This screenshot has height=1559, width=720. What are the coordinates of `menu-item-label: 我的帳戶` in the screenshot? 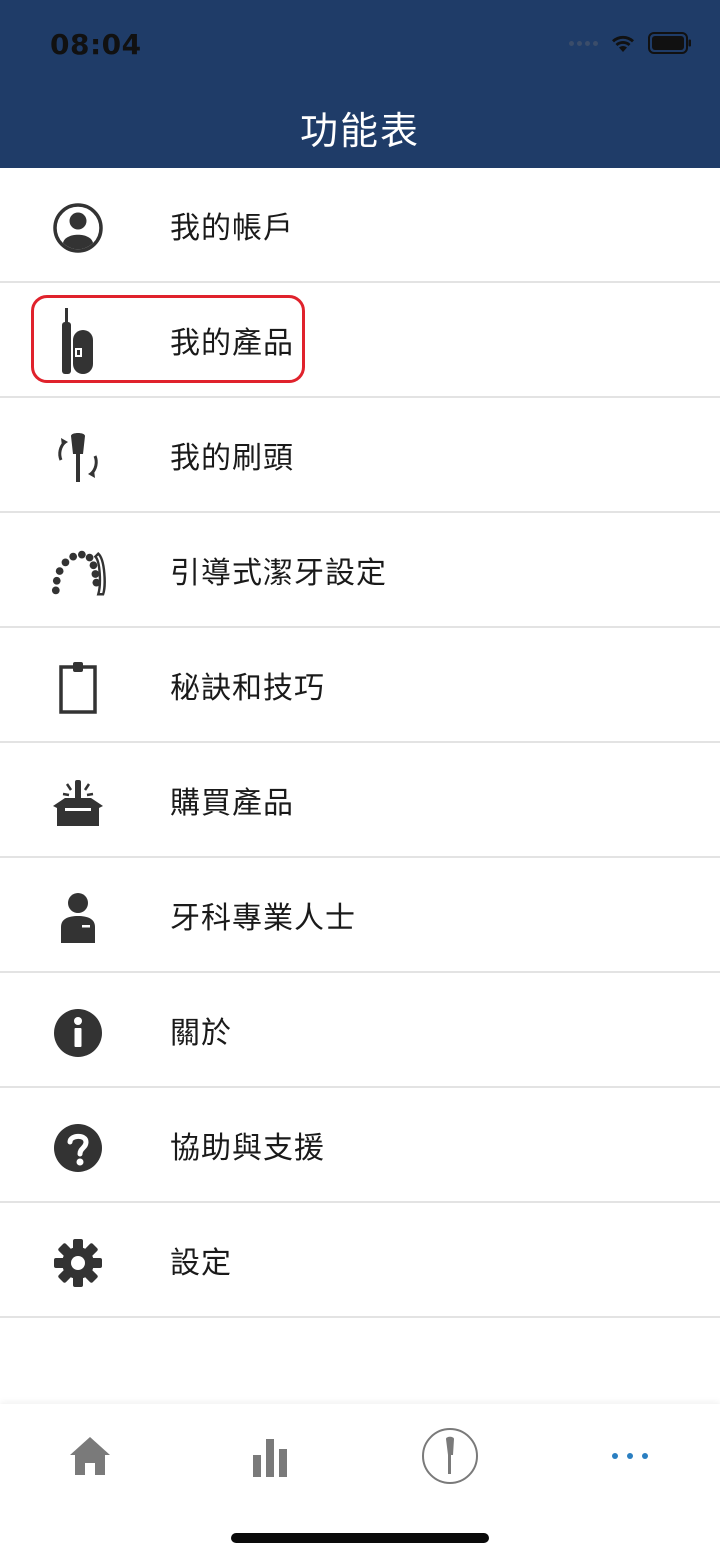 It's located at (232, 228).